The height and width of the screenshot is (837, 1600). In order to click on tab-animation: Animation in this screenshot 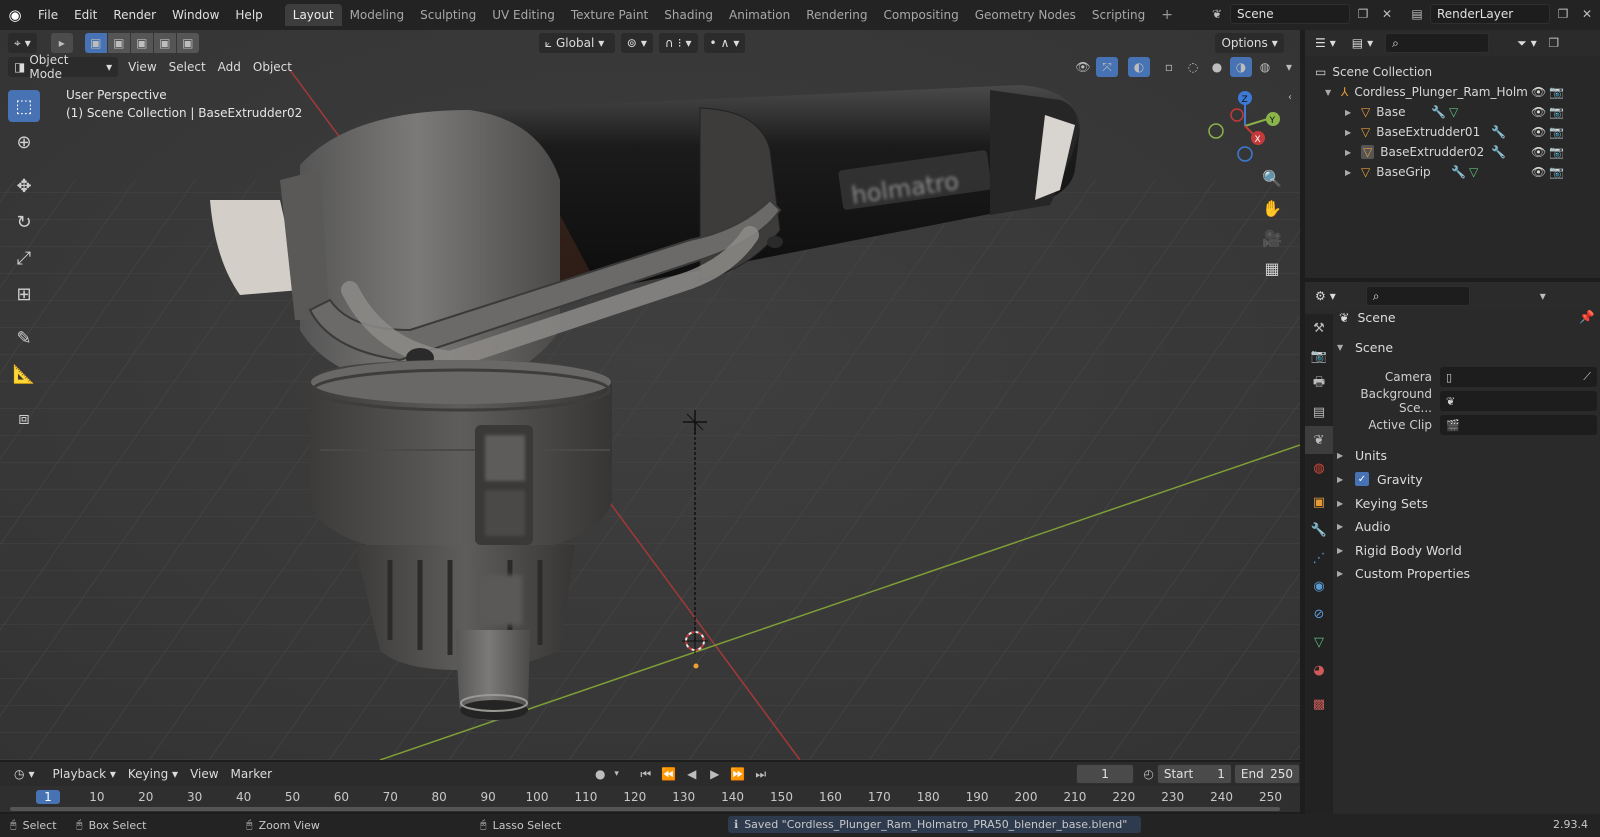, I will do `click(759, 15)`.